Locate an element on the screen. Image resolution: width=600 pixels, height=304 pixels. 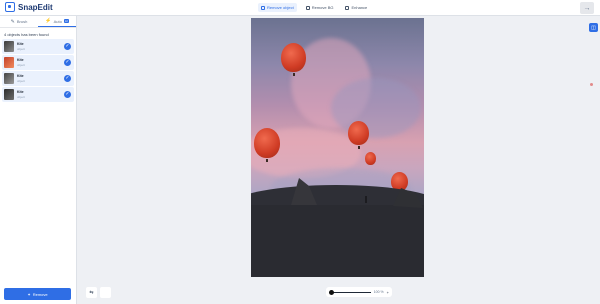
eraser-icon is located at coordinates (263, 7).